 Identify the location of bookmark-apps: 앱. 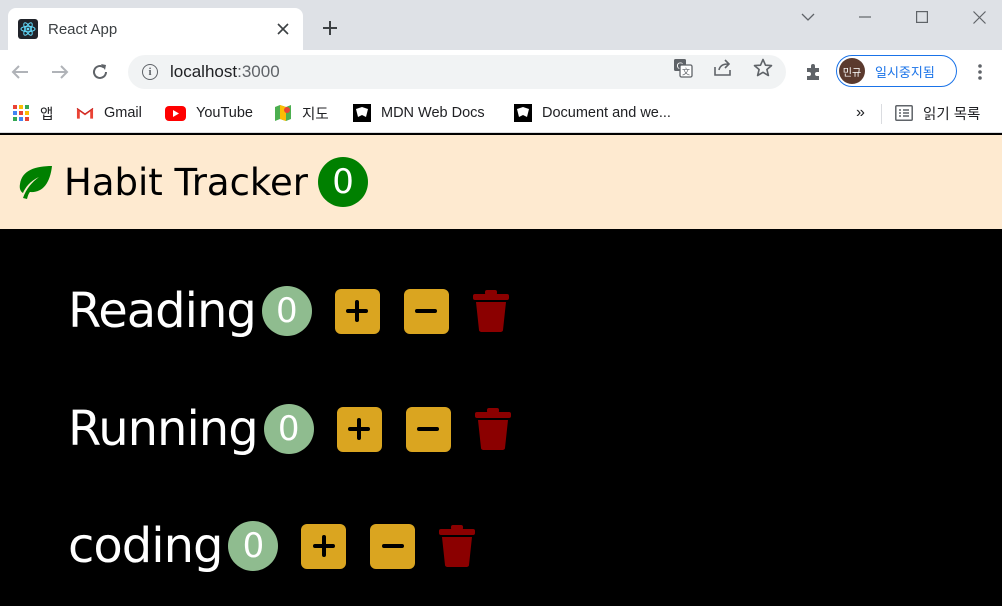
(32, 113).